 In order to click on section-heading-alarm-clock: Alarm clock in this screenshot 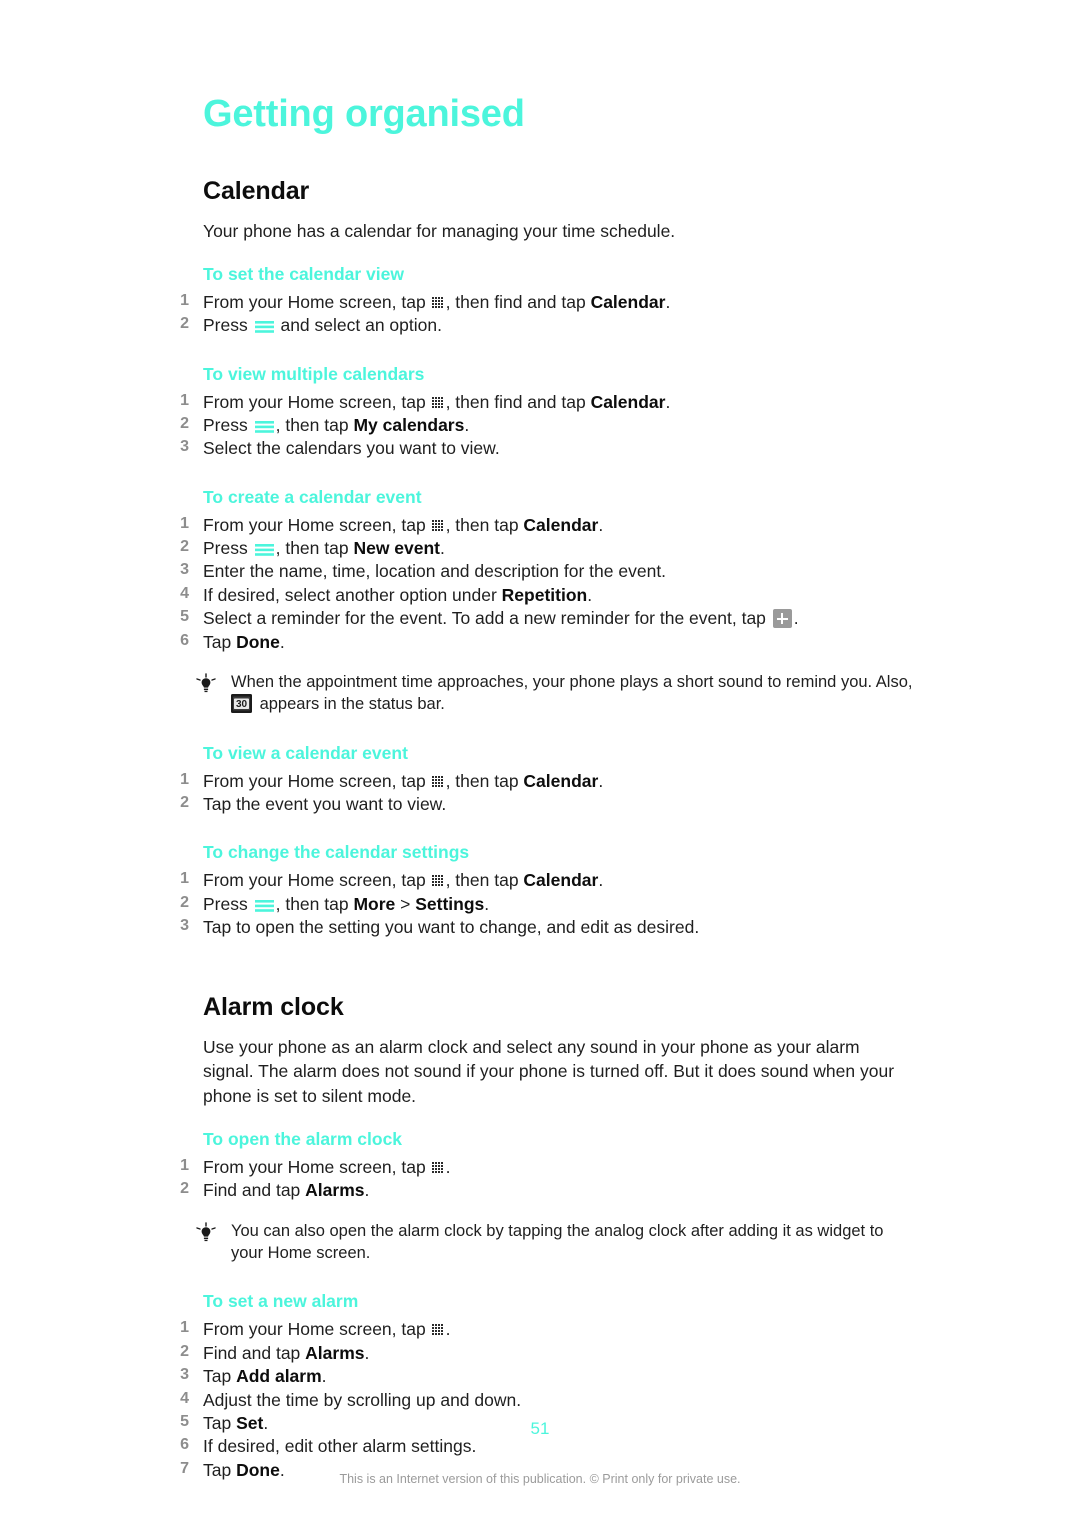, I will do `click(273, 1006)`.